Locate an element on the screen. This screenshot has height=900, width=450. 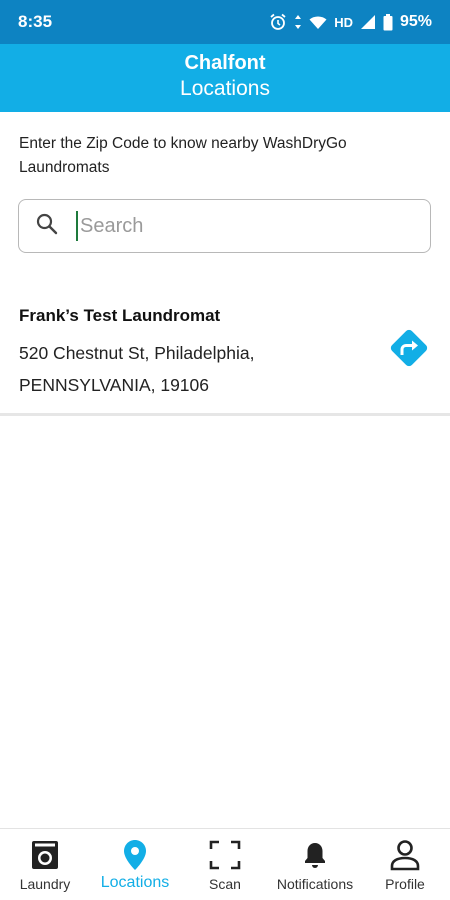
nav-item-locations: Locations is located at coordinates (135, 864).